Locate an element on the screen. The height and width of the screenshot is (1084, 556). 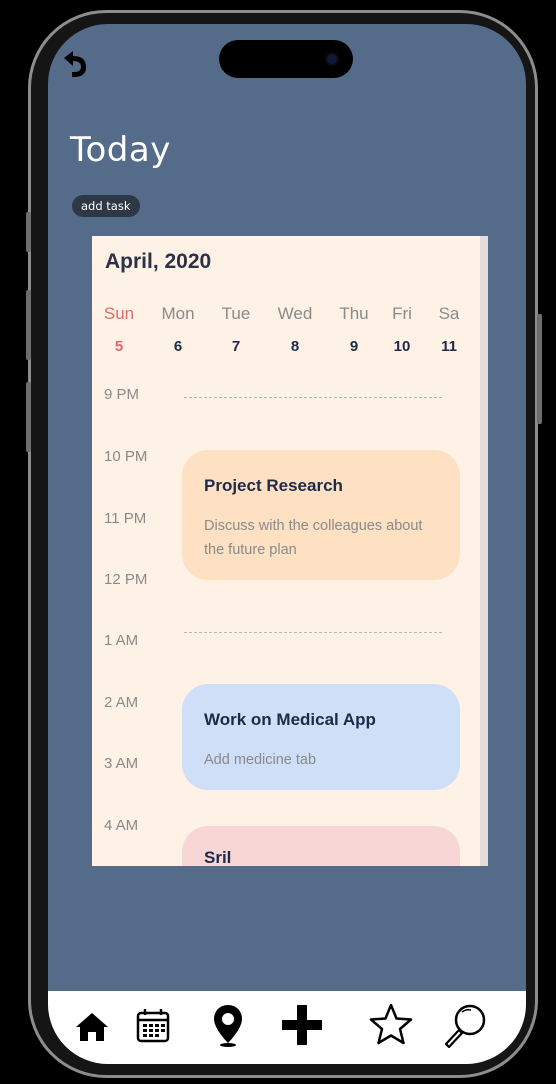
event-title: Project Research is located at coordinates (273, 485).